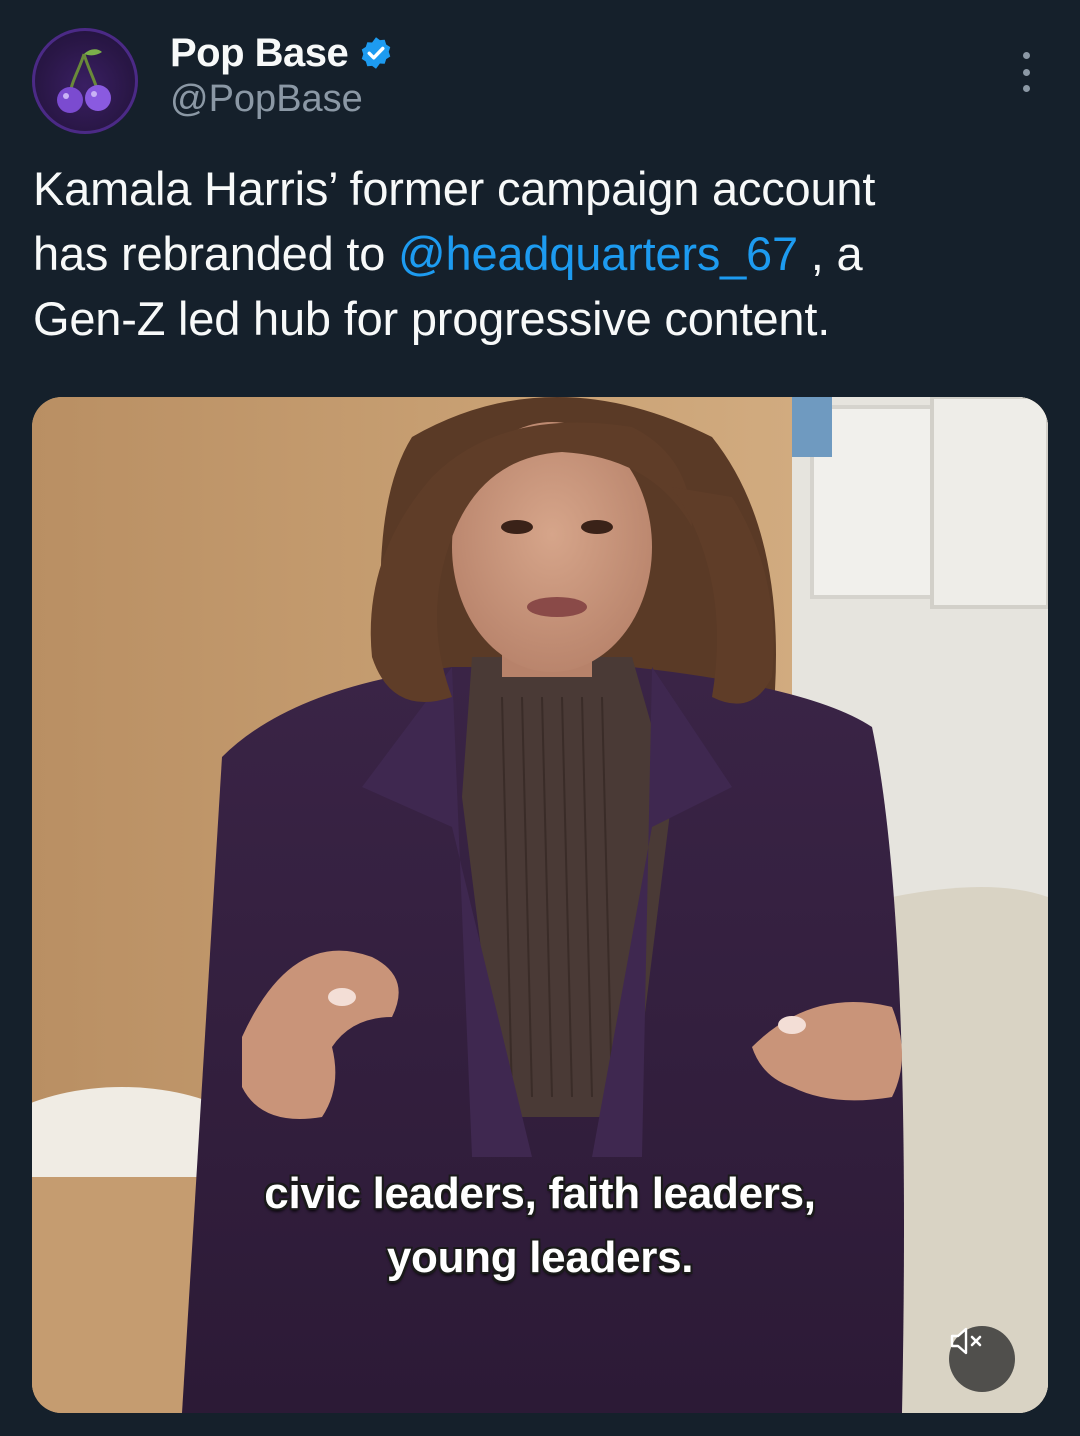 The height and width of the screenshot is (1436, 1080). I want to click on video-caption-line: young leaders., so click(540, 1257).